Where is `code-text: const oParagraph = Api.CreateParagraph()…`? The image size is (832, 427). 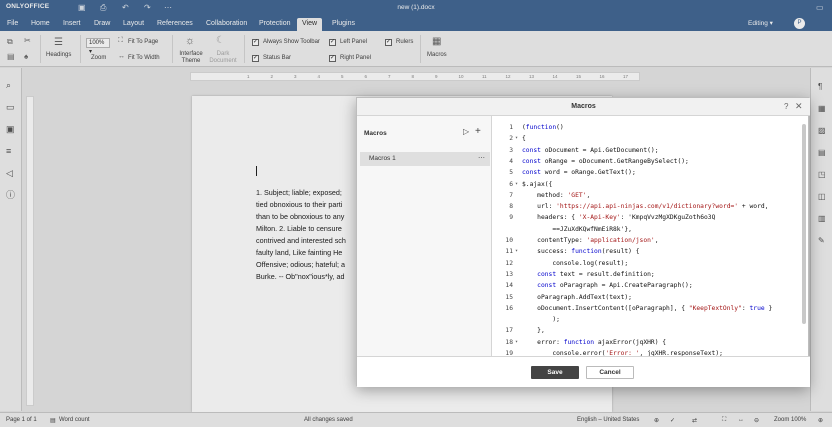
code-text: const oParagraph = Api.CreateParagraph()… is located at coordinates (615, 286).